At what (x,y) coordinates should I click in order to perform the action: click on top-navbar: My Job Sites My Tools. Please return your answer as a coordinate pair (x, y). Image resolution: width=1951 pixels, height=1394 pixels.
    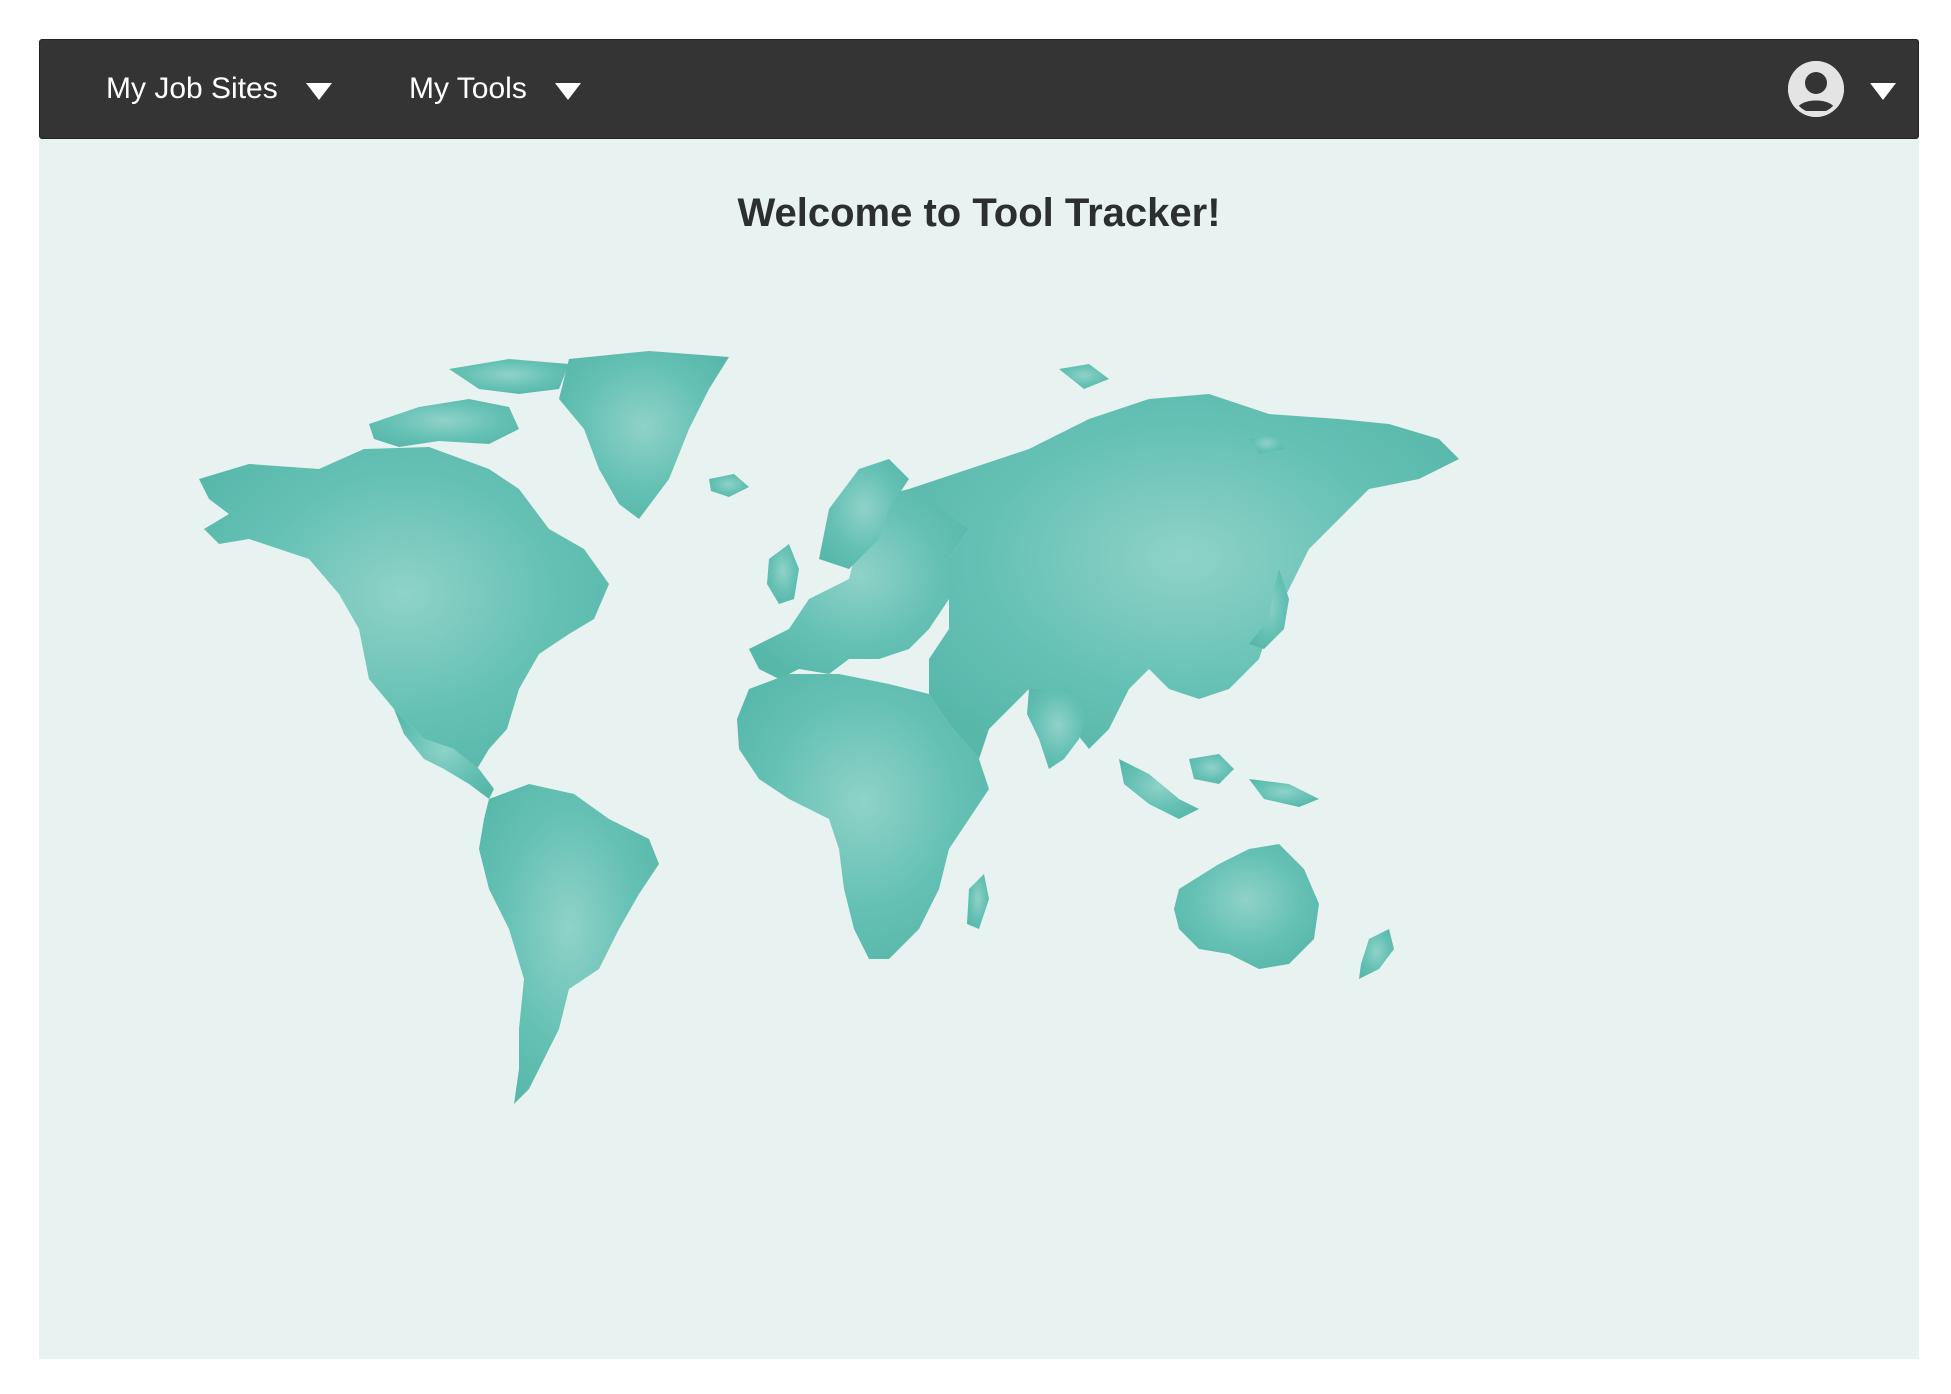
    Looking at the image, I should click on (979, 89).